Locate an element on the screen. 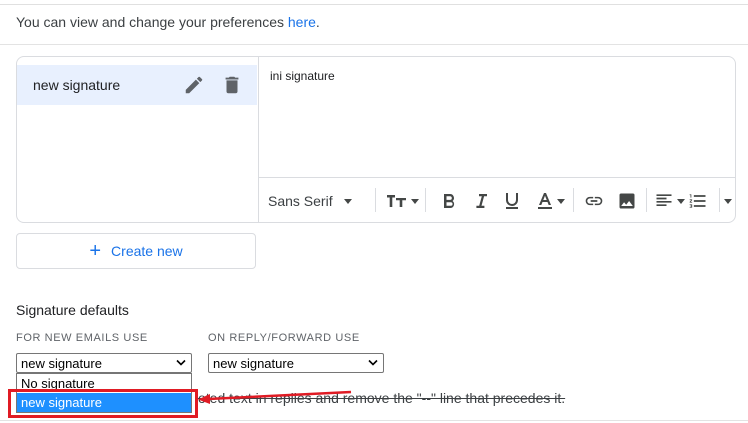 This screenshot has width=748, height=423. bold-icon is located at coordinates (449, 201).